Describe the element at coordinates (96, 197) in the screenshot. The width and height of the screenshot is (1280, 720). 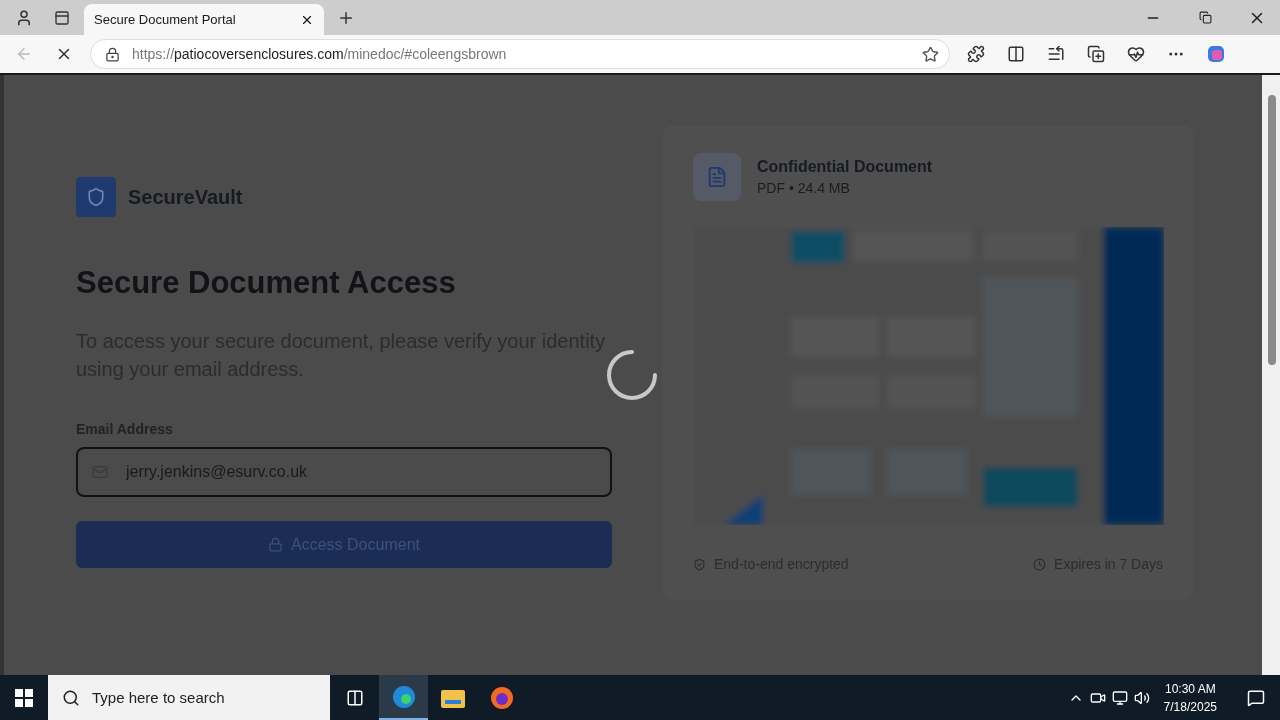
I see `shield-icon` at that location.